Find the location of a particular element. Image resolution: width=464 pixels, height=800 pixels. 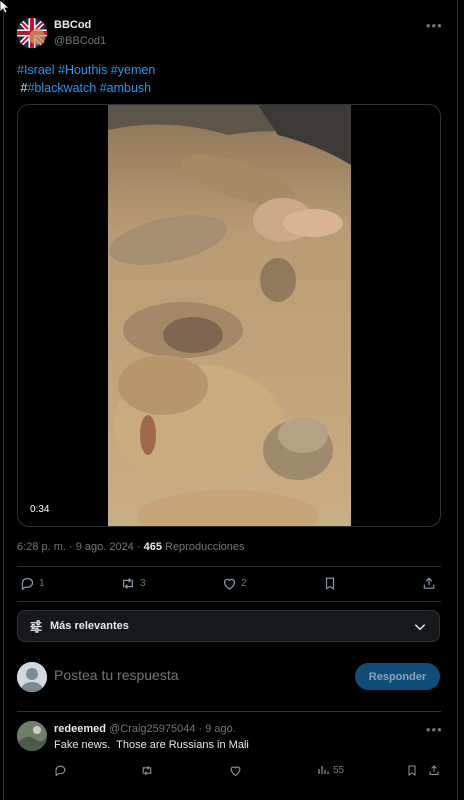

like-button: 2 is located at coordinates (234, 583).